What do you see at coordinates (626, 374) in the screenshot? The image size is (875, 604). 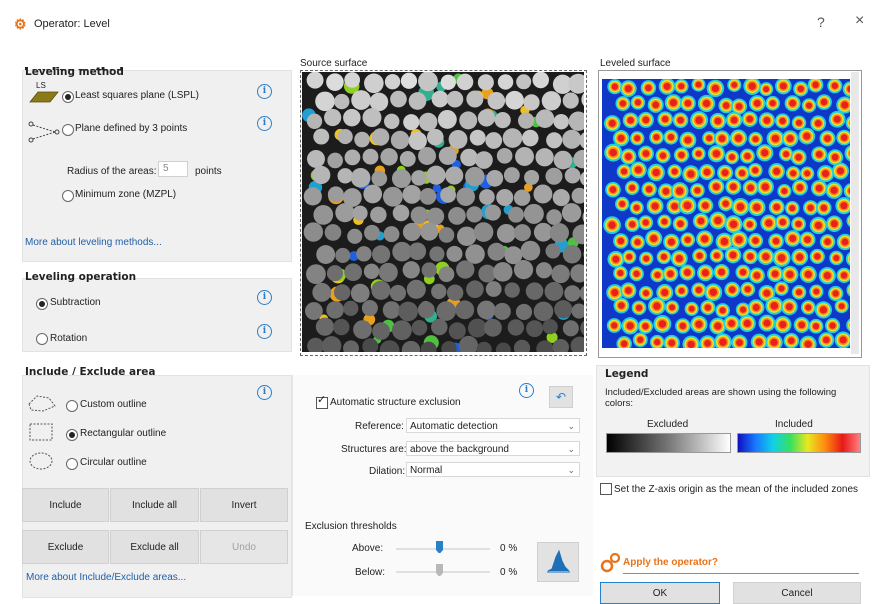 I see `legend-title: Legend` at bounding box center [626, 374].